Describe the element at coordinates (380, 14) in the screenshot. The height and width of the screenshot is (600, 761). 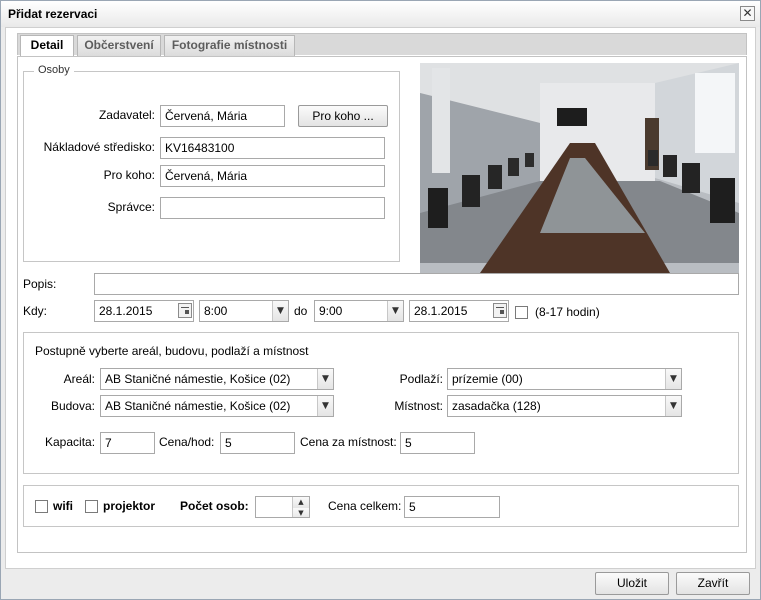
I see `dialog-titlebar: Přidat rezervaci ✕` at that location.